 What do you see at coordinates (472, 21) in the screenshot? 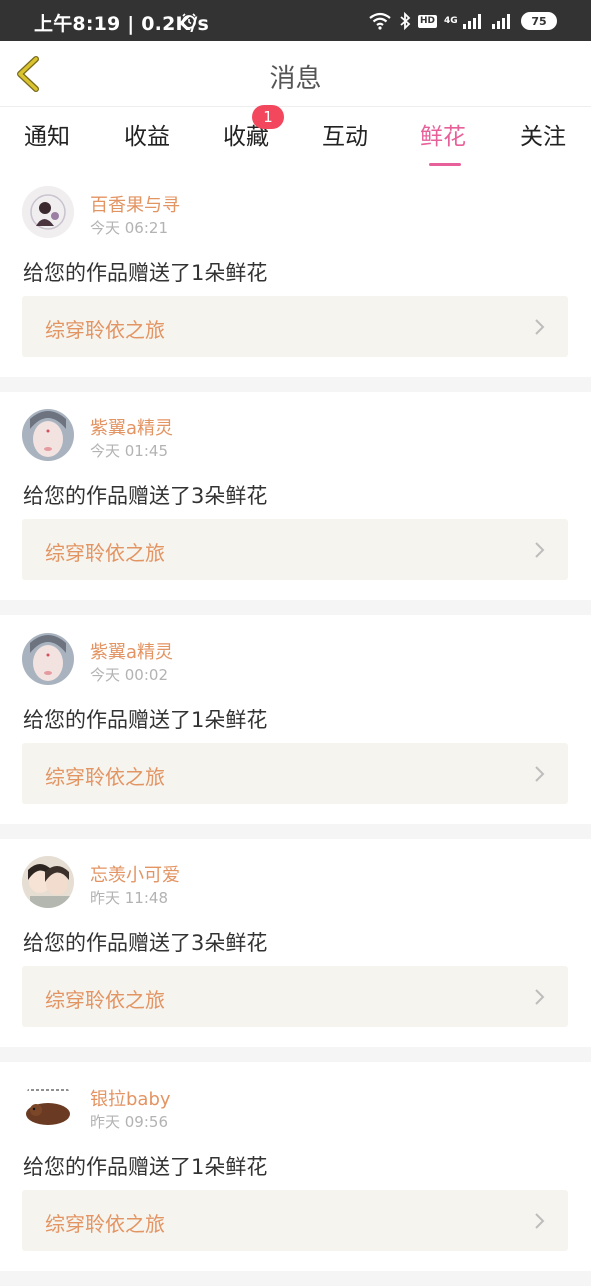
I see `signal-icon` at bounding box center [472, 21].